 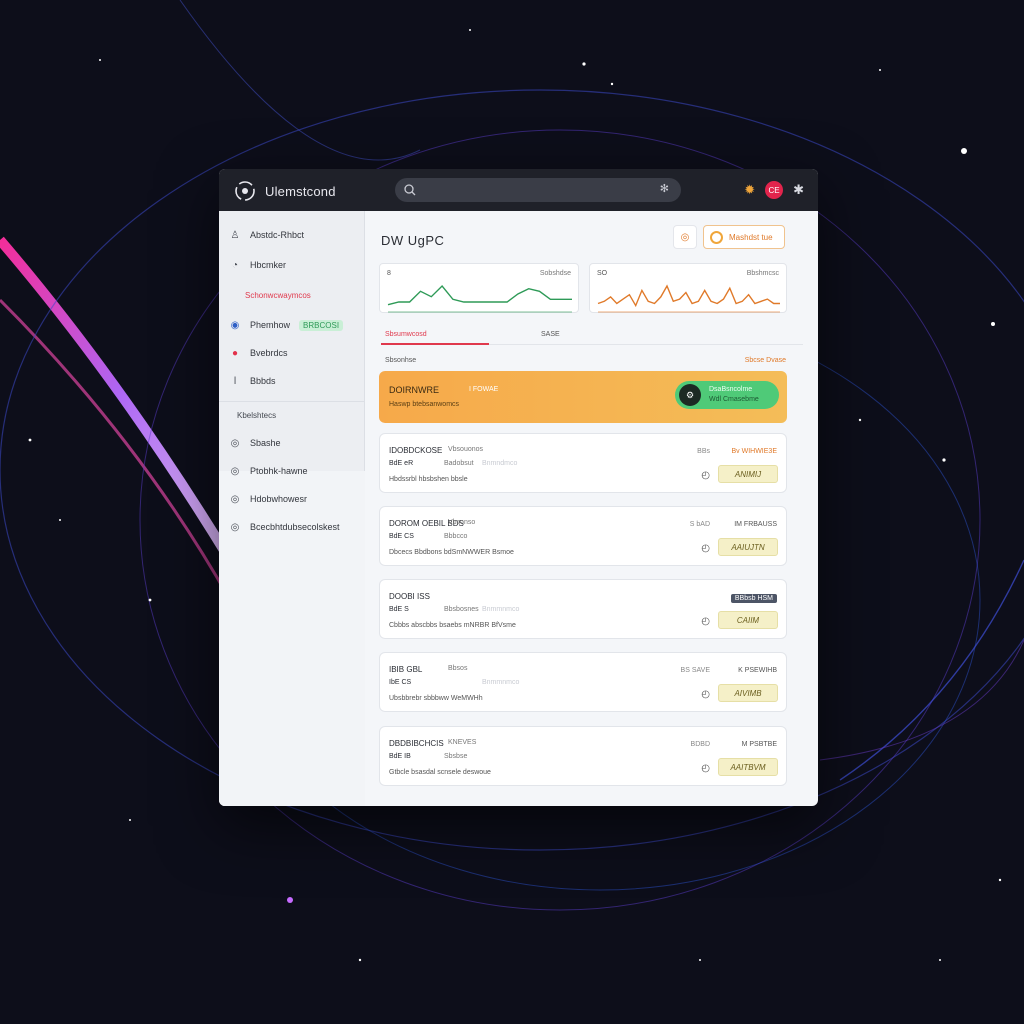 I want to click on app-logo: Ulemstcond, so click(x=284, y=191).